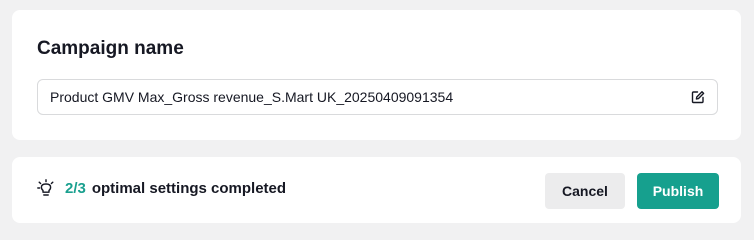 The image size is (754, 240). Describe the element at coordinates (189, 188) in the screenshot. I see `progress-label: optimal settings completed` at that location.